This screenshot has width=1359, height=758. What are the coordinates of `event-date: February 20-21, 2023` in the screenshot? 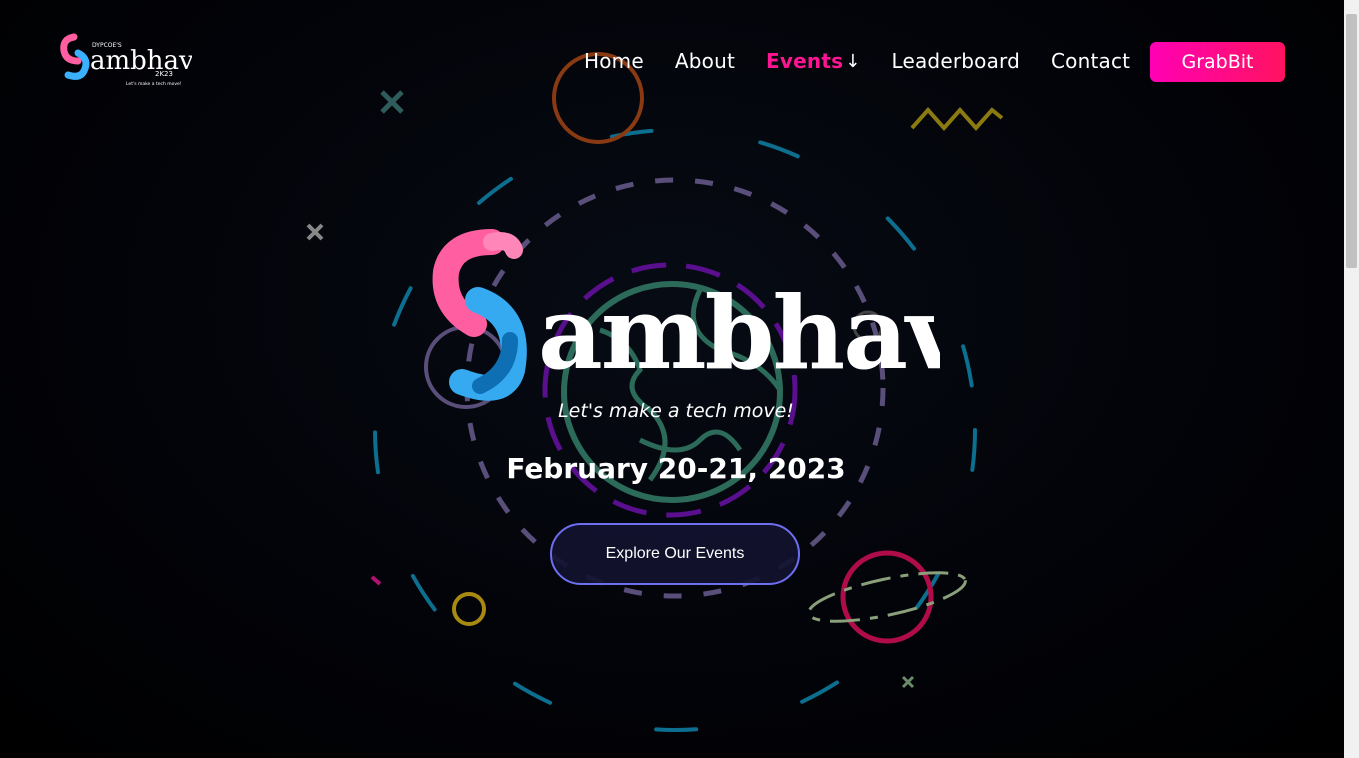 It's located at (676, 468).